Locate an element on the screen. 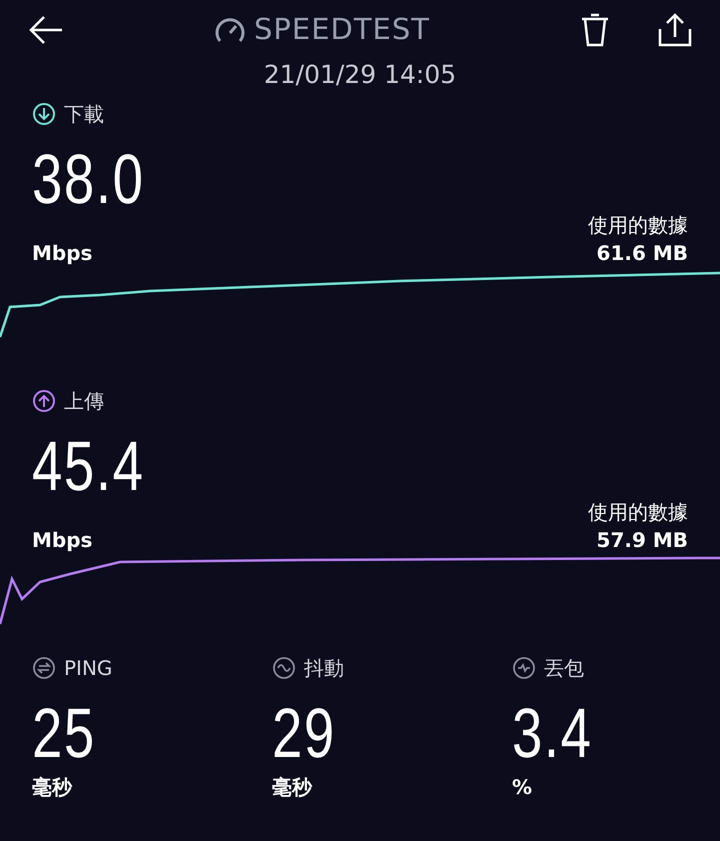 This screenshot has width=720, height=841. back-icon is located at coordinates (46, 30).